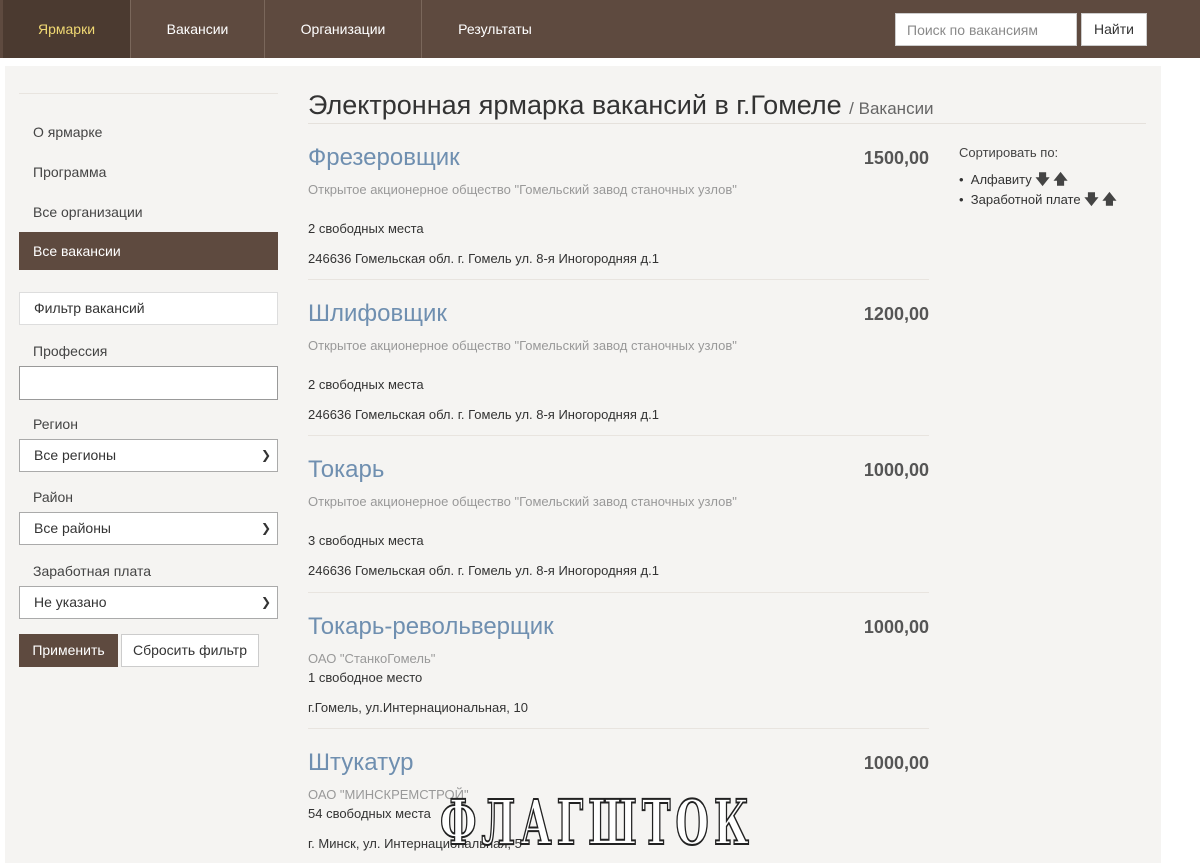  I want to click on apply-filter-button: Применить, so click(68, 650).